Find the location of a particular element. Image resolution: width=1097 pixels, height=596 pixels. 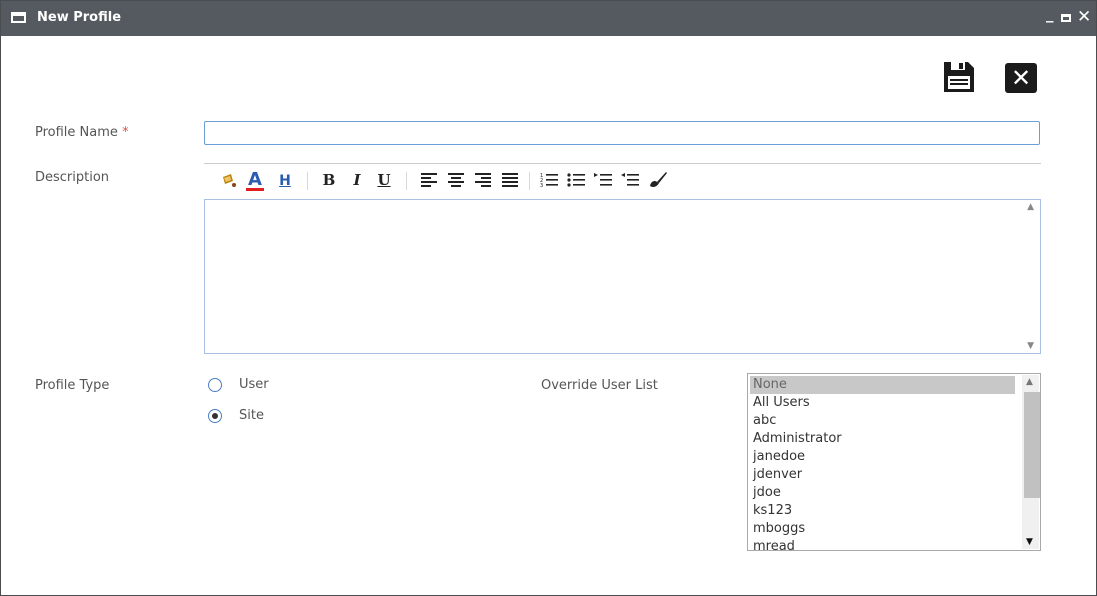

editor-toolbar-divider is located at coordinates (622, 163).